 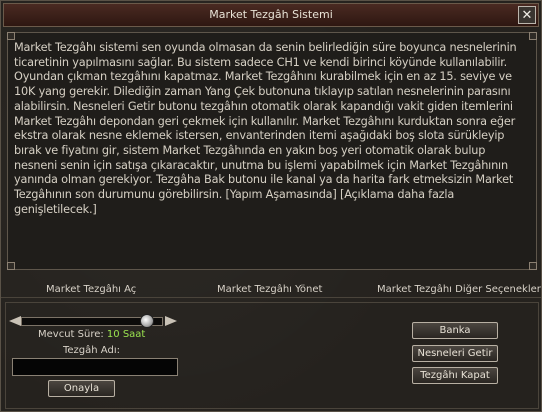 I want to click on duration-readout: Mevcut Süre: 10 Saat, so click(x=91, y=334).